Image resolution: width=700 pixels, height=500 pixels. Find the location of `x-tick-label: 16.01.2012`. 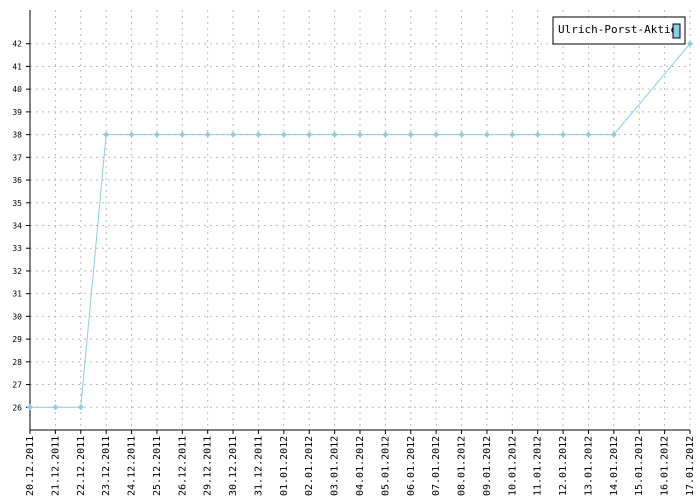

x-tick-label: 16.01.2012 is located at coordinates (665, 466).